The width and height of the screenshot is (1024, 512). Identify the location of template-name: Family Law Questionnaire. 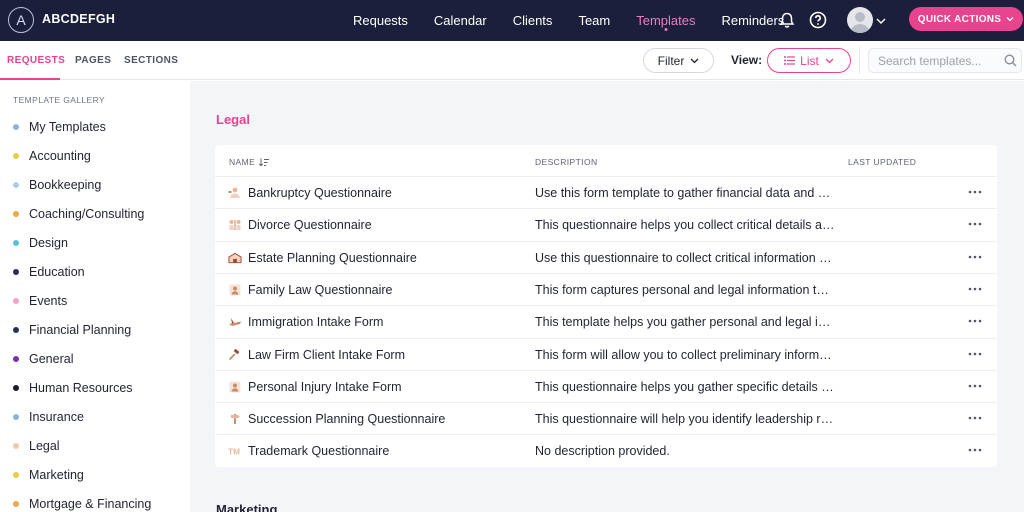
(320, 289).